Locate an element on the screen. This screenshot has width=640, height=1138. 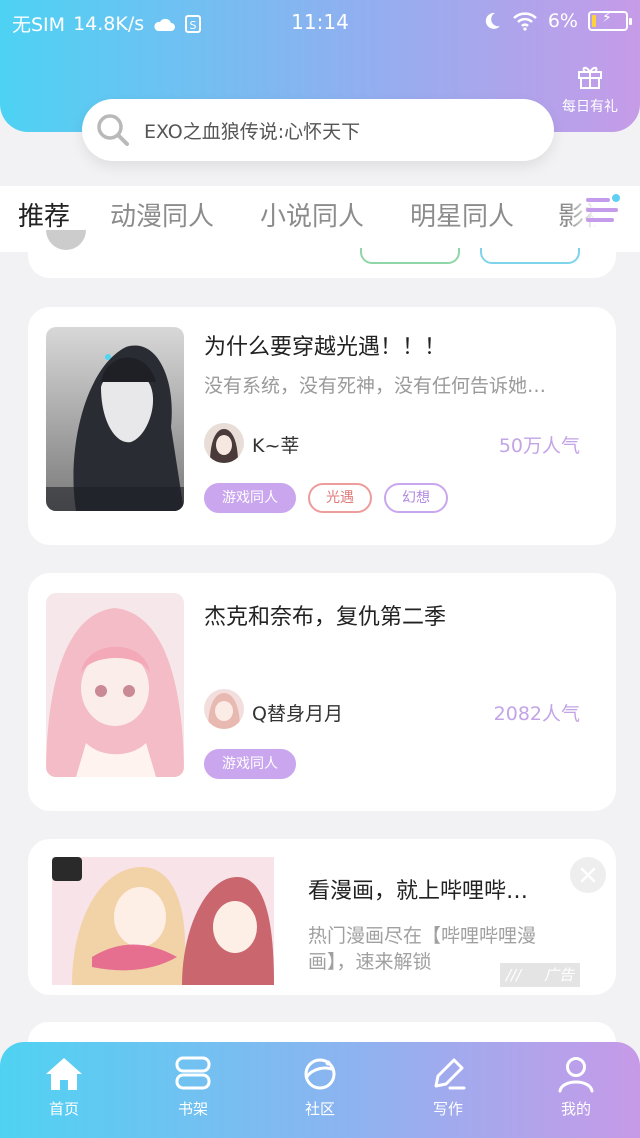
home-icon is located at coordinates (64, 1074).